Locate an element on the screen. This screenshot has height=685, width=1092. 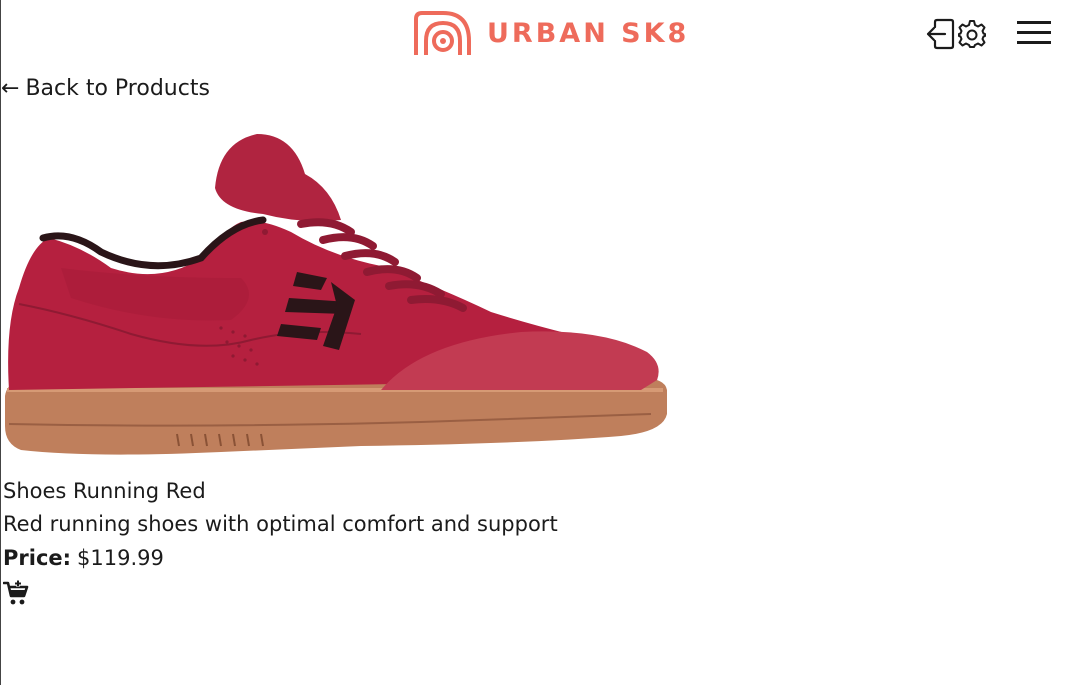
back-to-products-link: ← Back to Products is located at coordinates (105, 88).